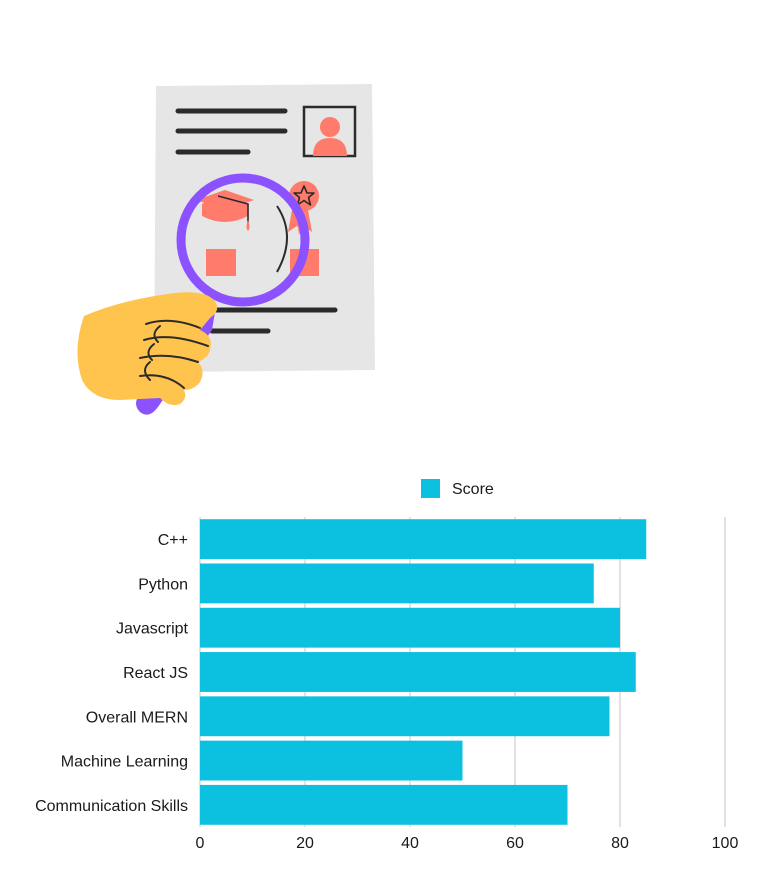 This screenshot has width=766, height=891. Describe the element at coordinates (725, 843) in the screenshot. I see `x-tick-label: 100` at that location.